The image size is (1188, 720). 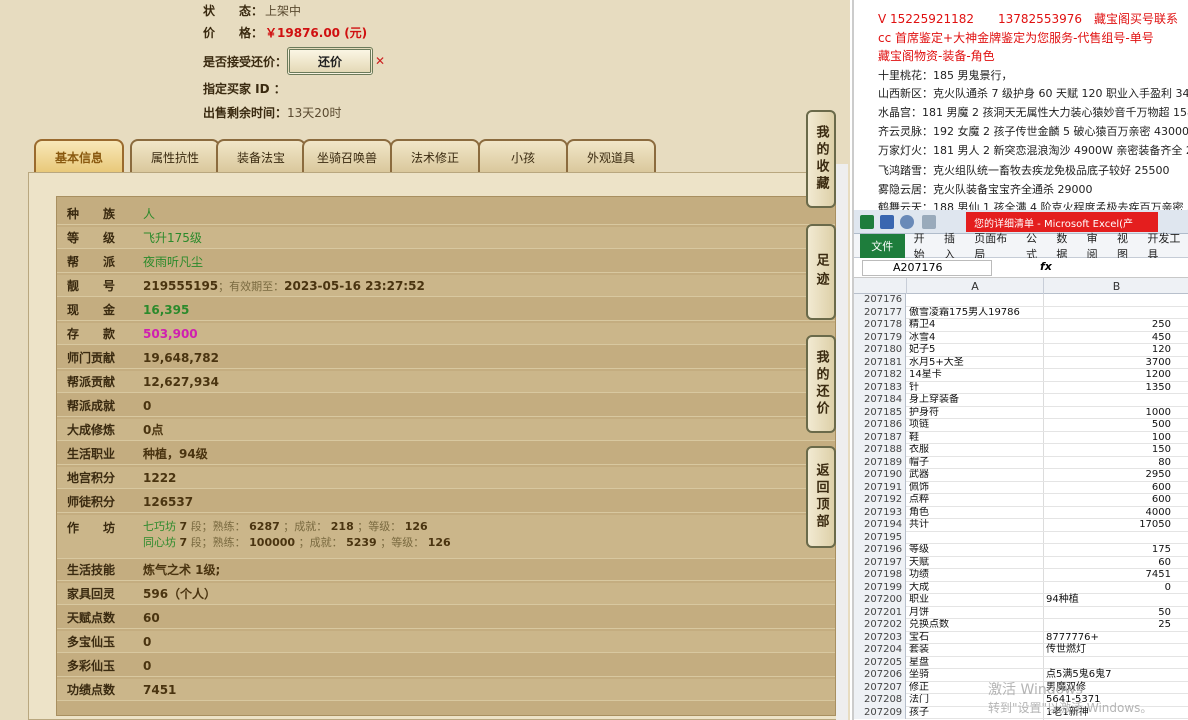 I want to click on tab-appearance: 外观道具, so click(x=611, y=156).